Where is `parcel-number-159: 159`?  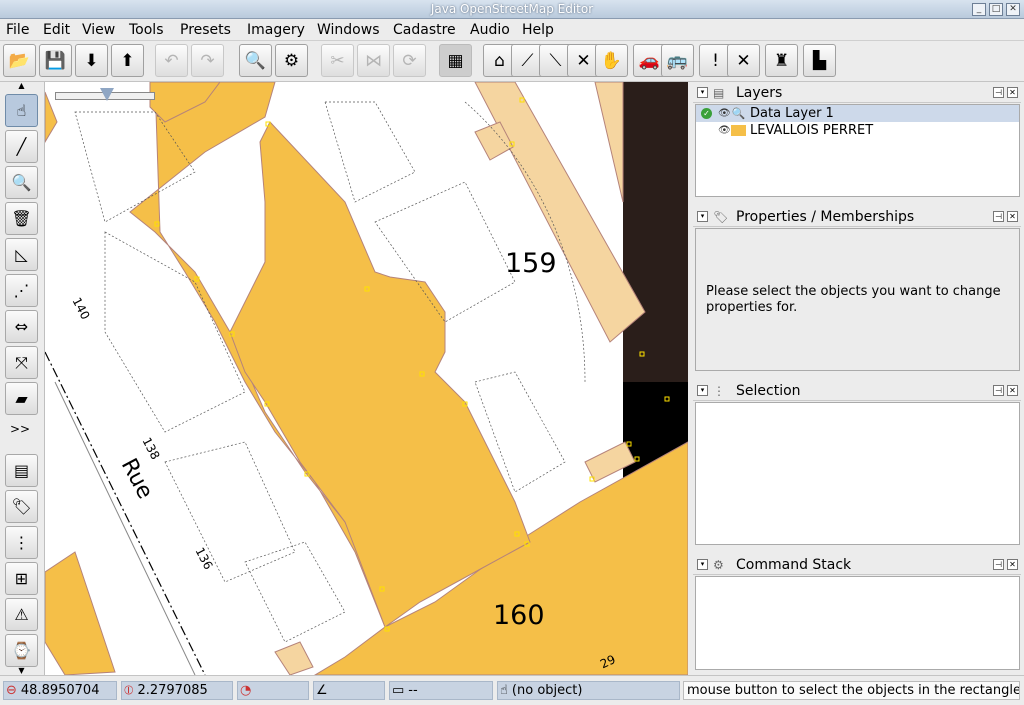
parcel-number-159: 159 is located at coordinates (531, 263).